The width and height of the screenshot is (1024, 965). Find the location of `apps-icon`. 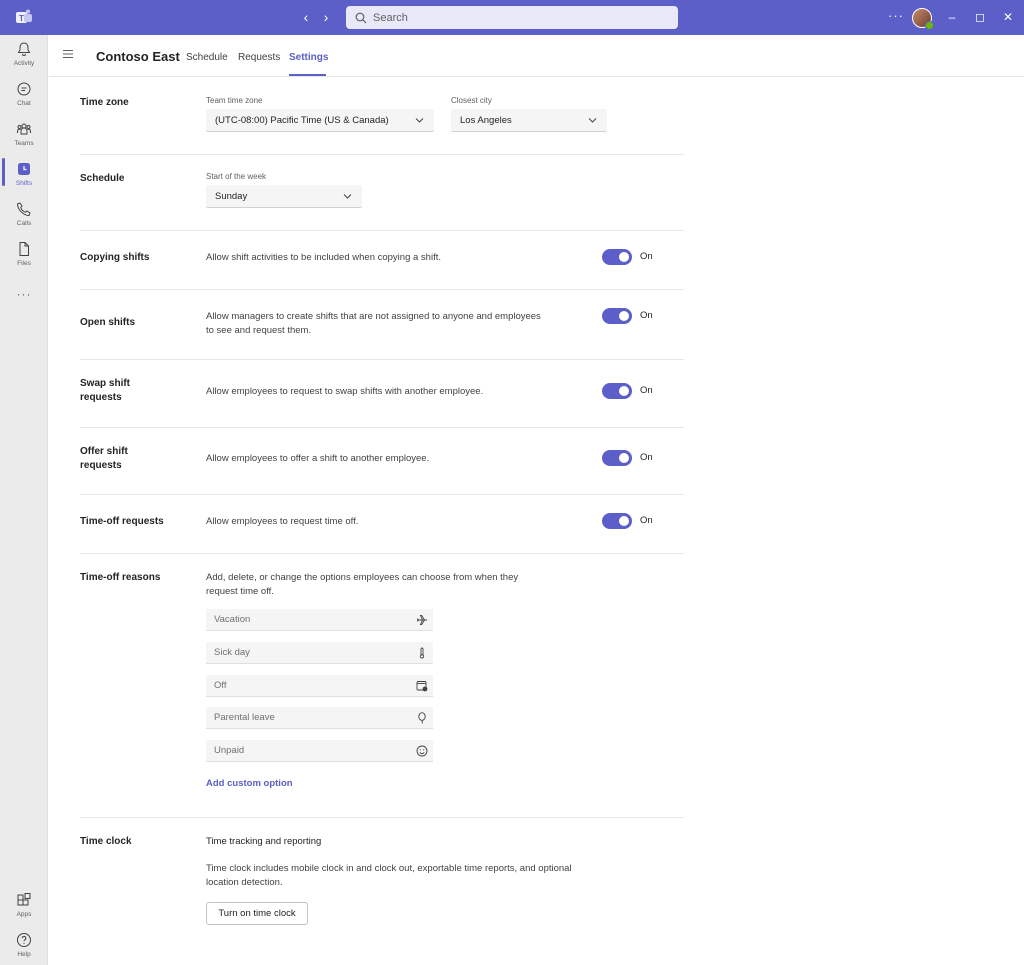

apps-icon is located at coordinates (24, 899).